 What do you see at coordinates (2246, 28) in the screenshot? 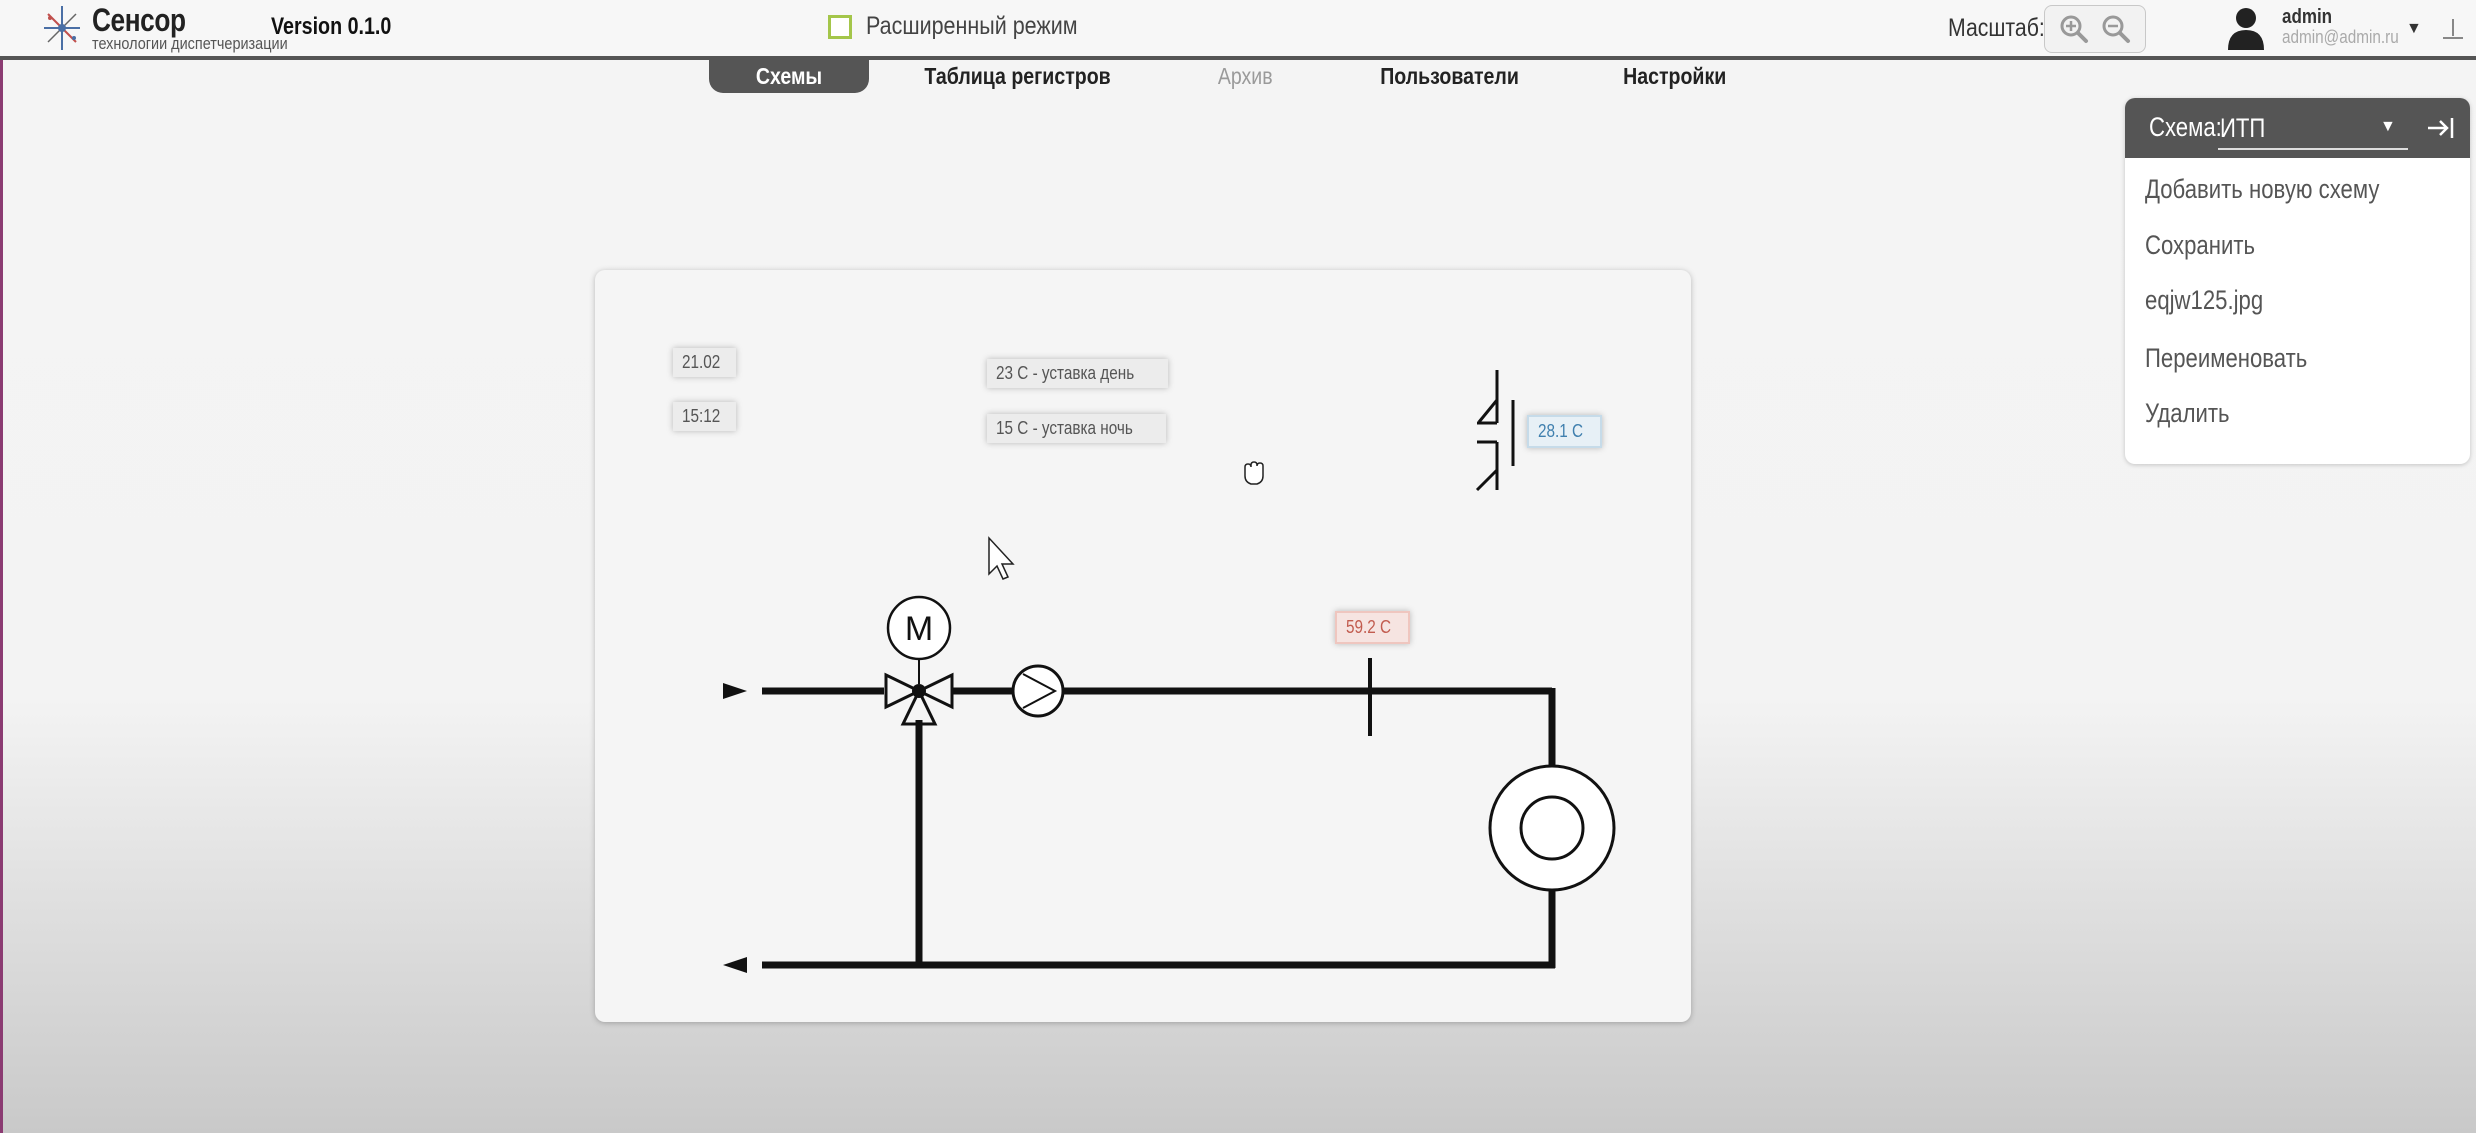
I see `user-avatar-icon` at bounding box center [2246, 28].